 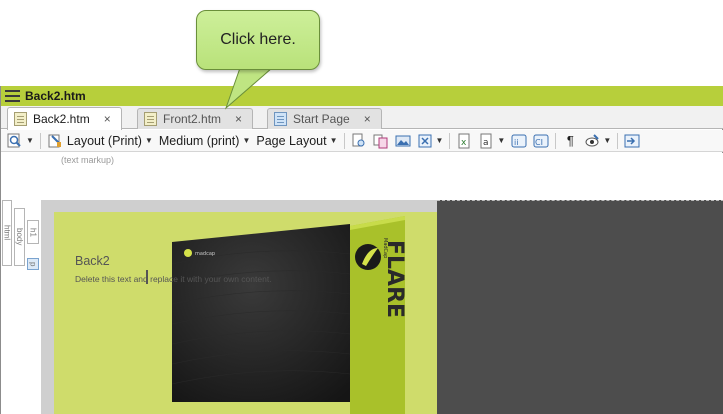 I want to click on callout-text: Click here., so click(x=258, y=39).